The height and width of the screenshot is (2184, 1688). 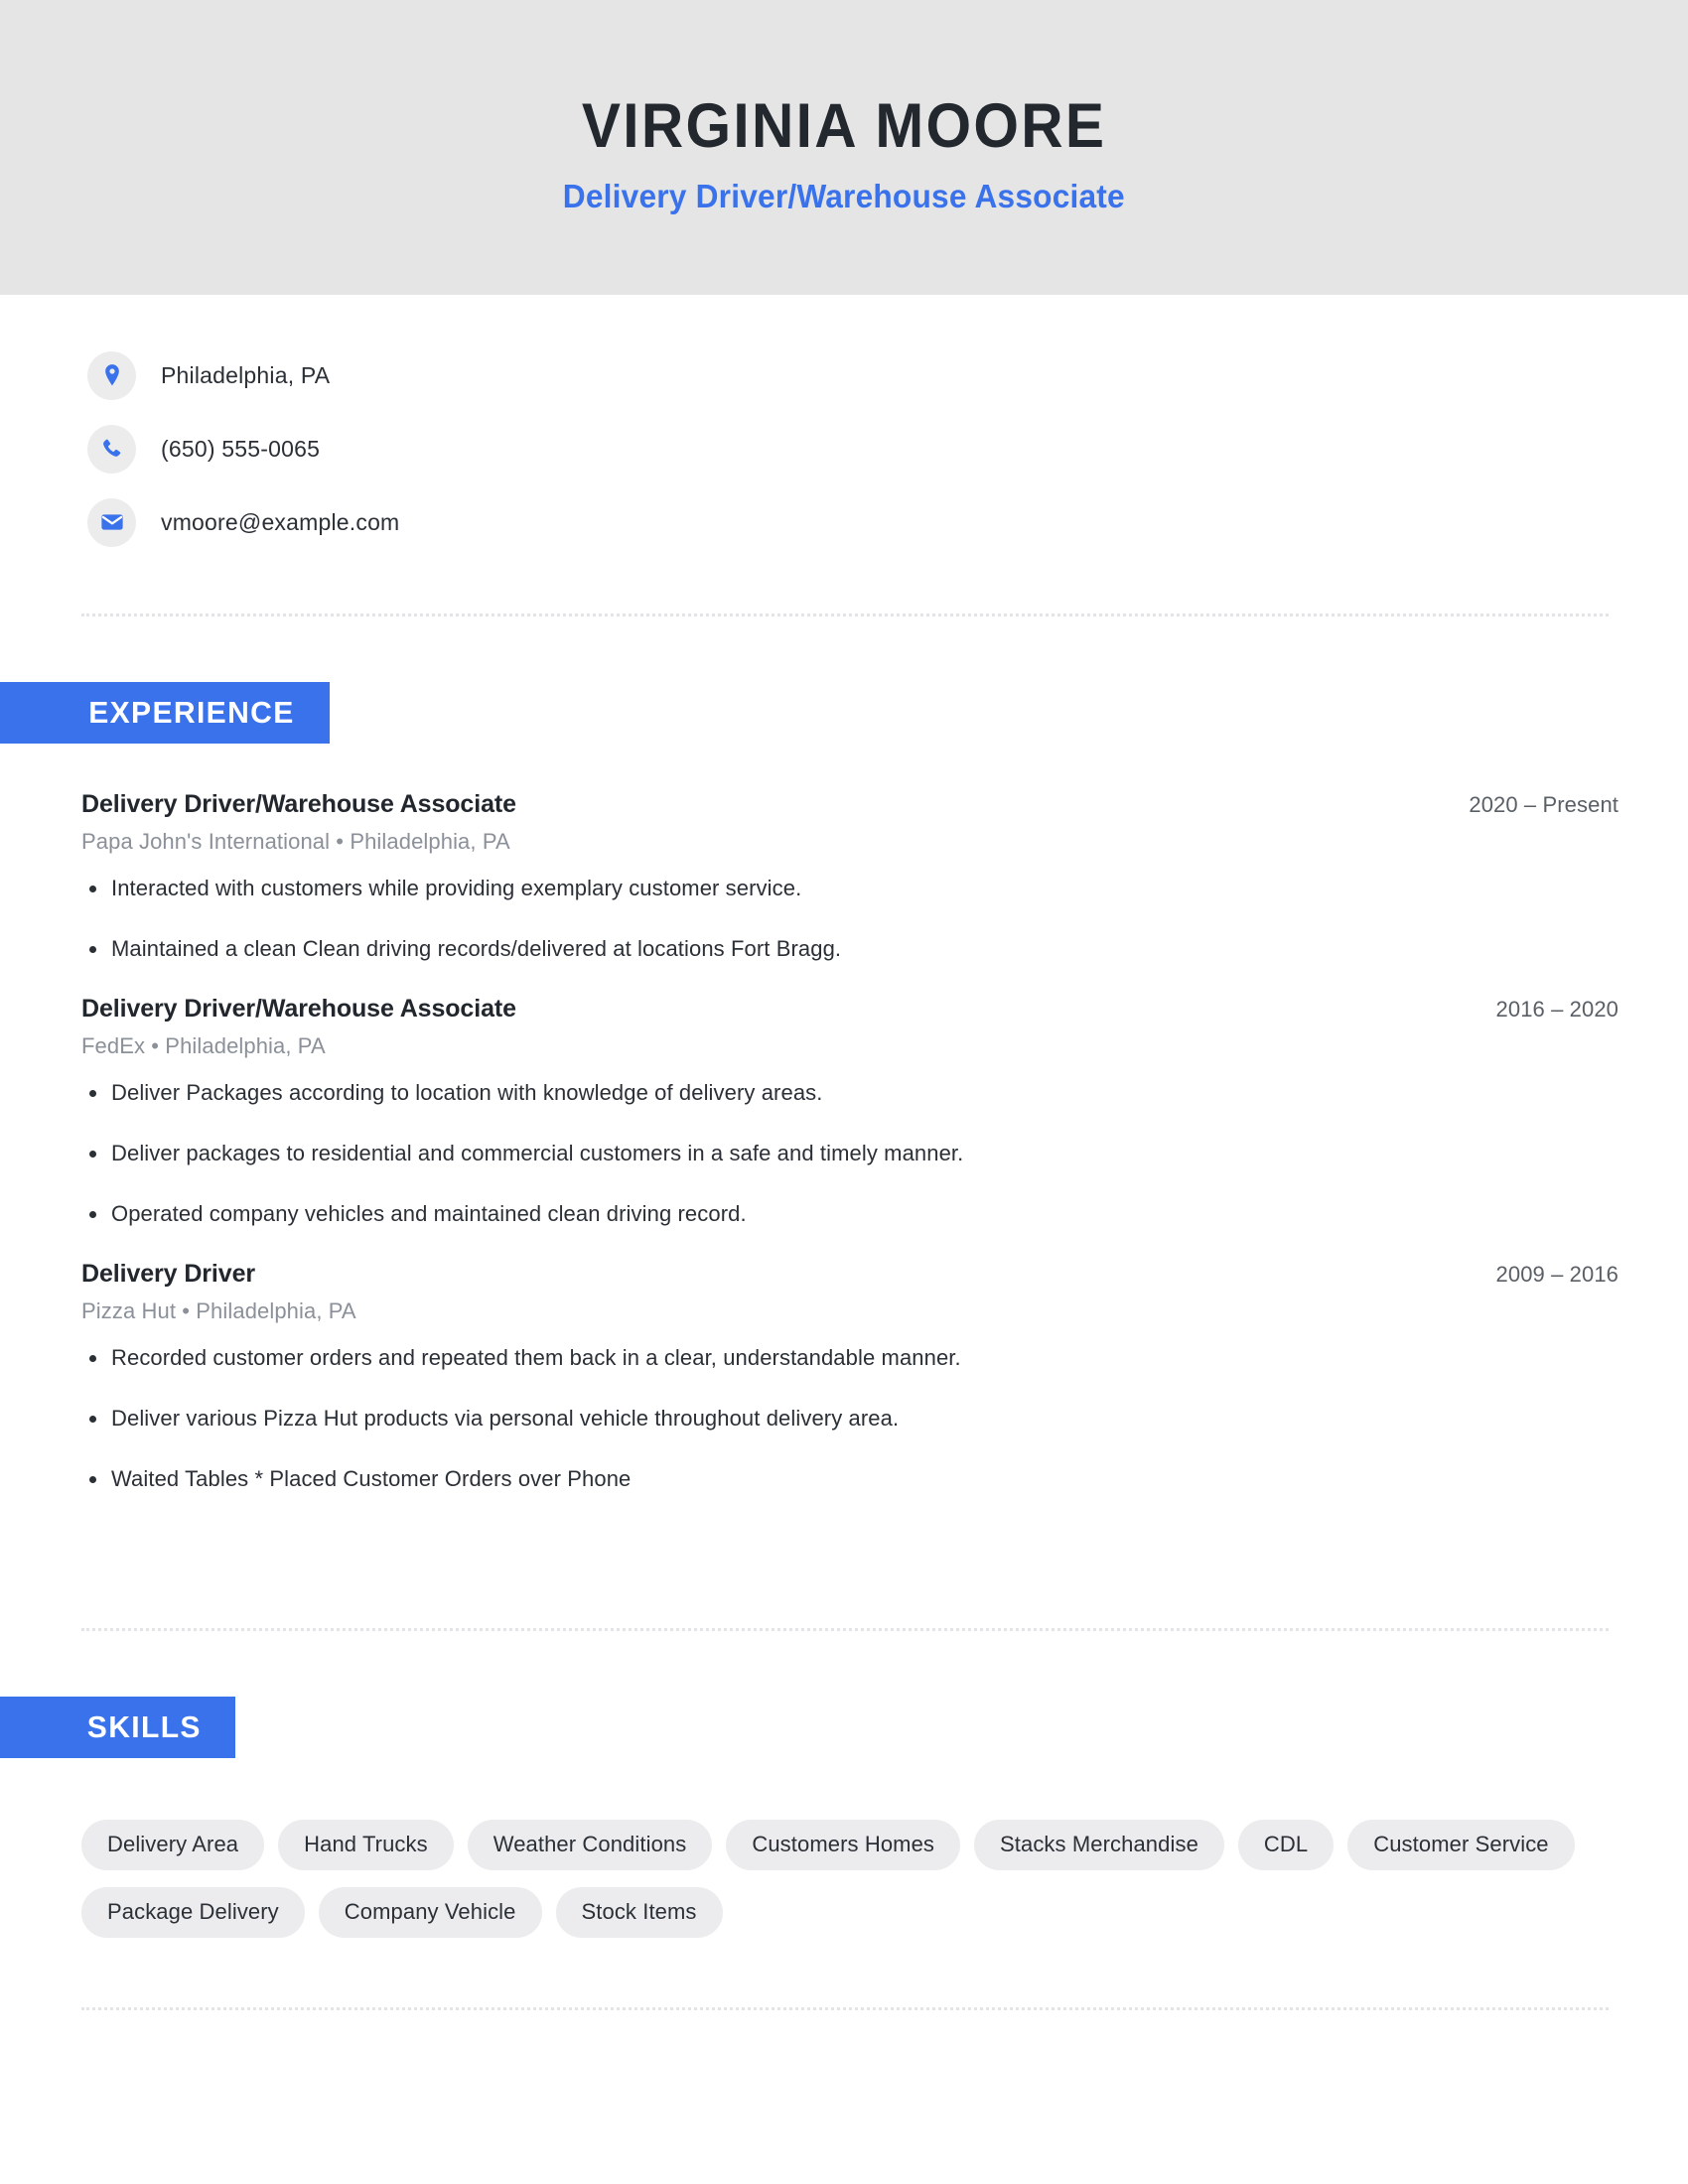 What do you see at coordinates (1099, 1845) in the screenshot?
I see `skill-pill: Stacks Merchandise` at bounding box center [1099, 1845].